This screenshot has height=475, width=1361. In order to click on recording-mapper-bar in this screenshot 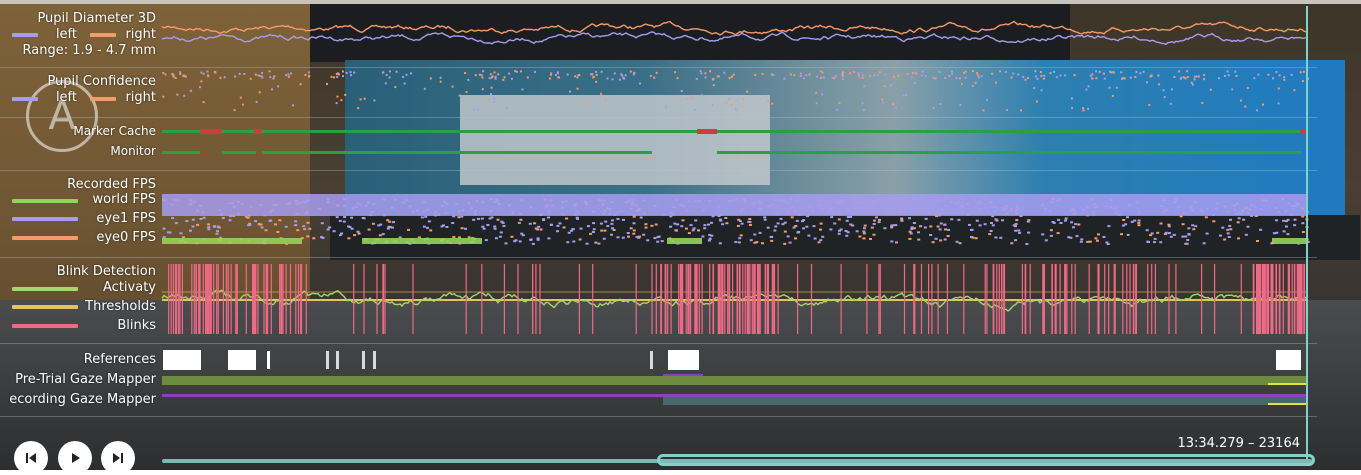, I will do `click(985, 401)`.